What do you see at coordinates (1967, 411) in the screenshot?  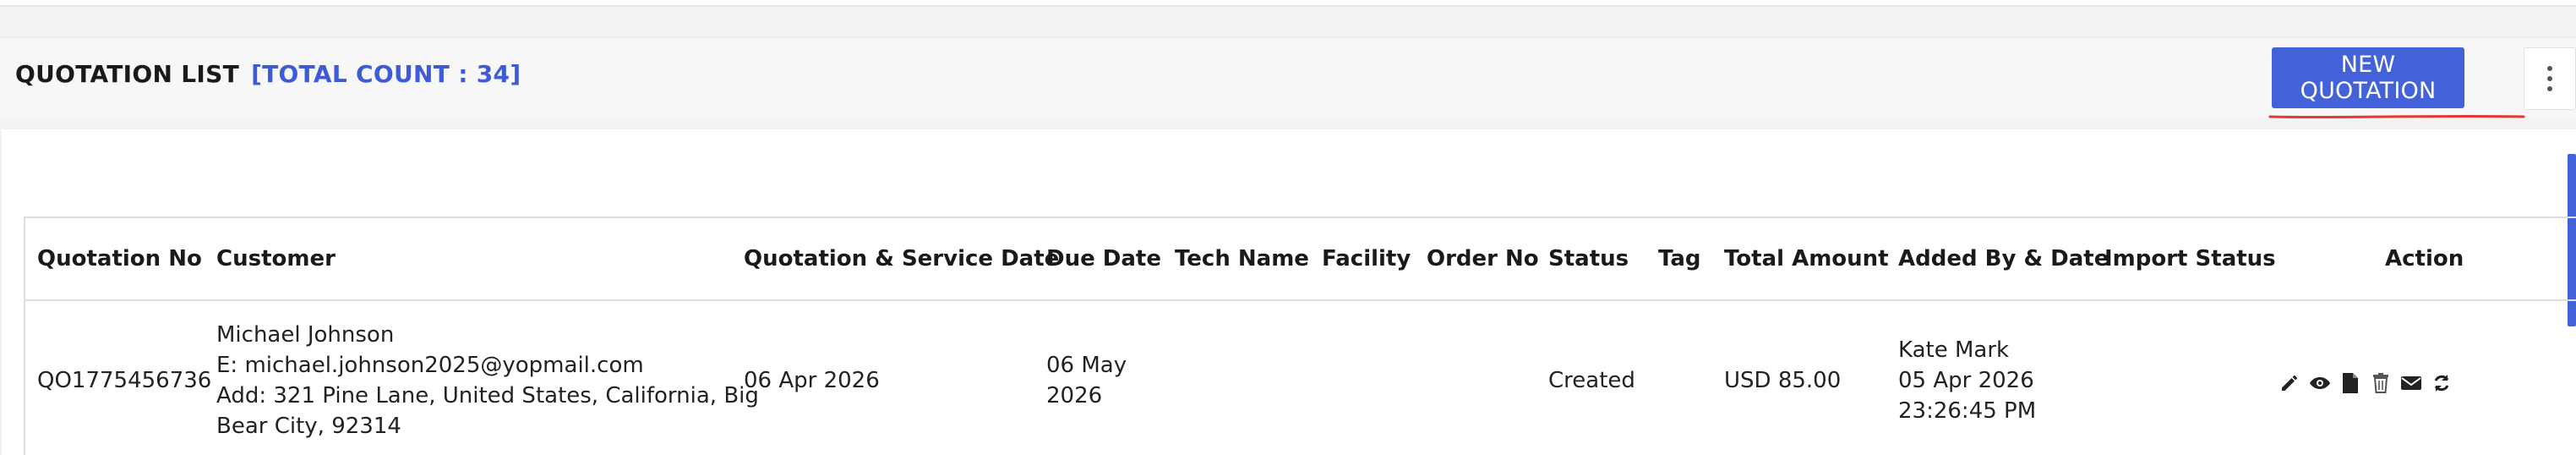 I see `cell-added-time: 23:26:45 PM` at bounding box center [1967, 411].